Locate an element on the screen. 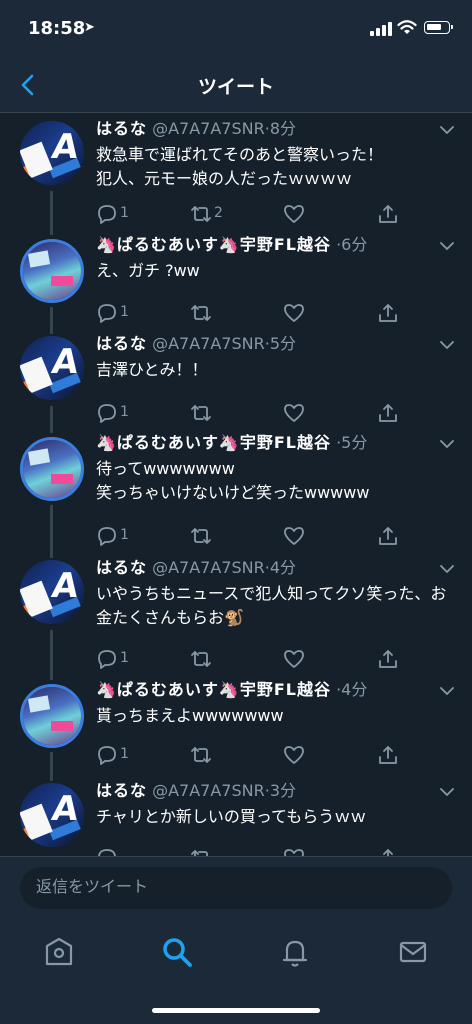  tweet-timestamp: 4分 is located at coordinates (354, 689).